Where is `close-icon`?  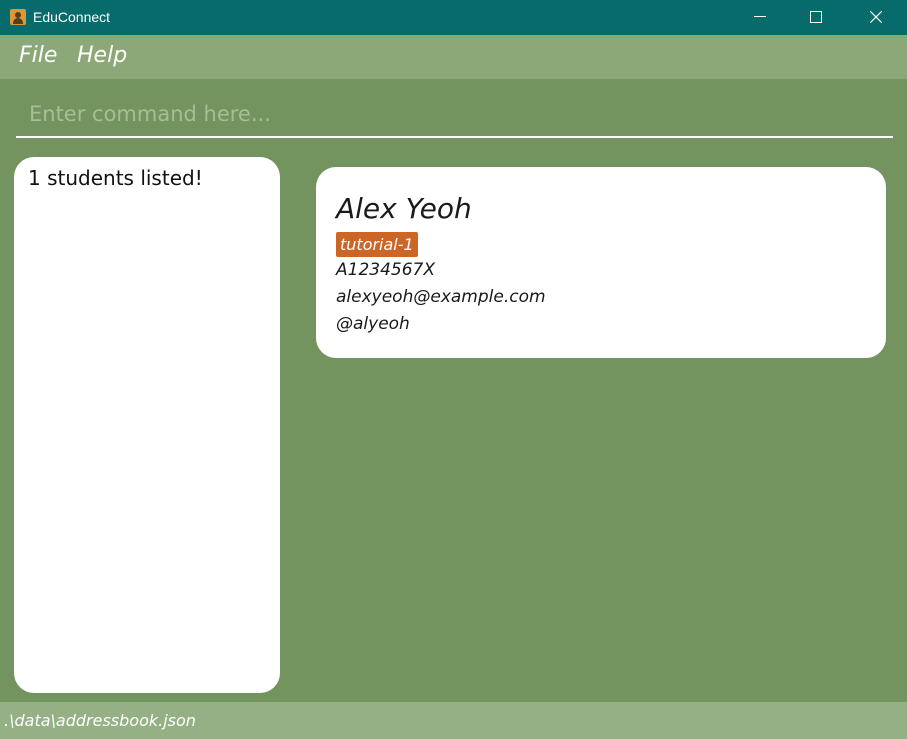 close-icon is located at coordinates (876, 17).